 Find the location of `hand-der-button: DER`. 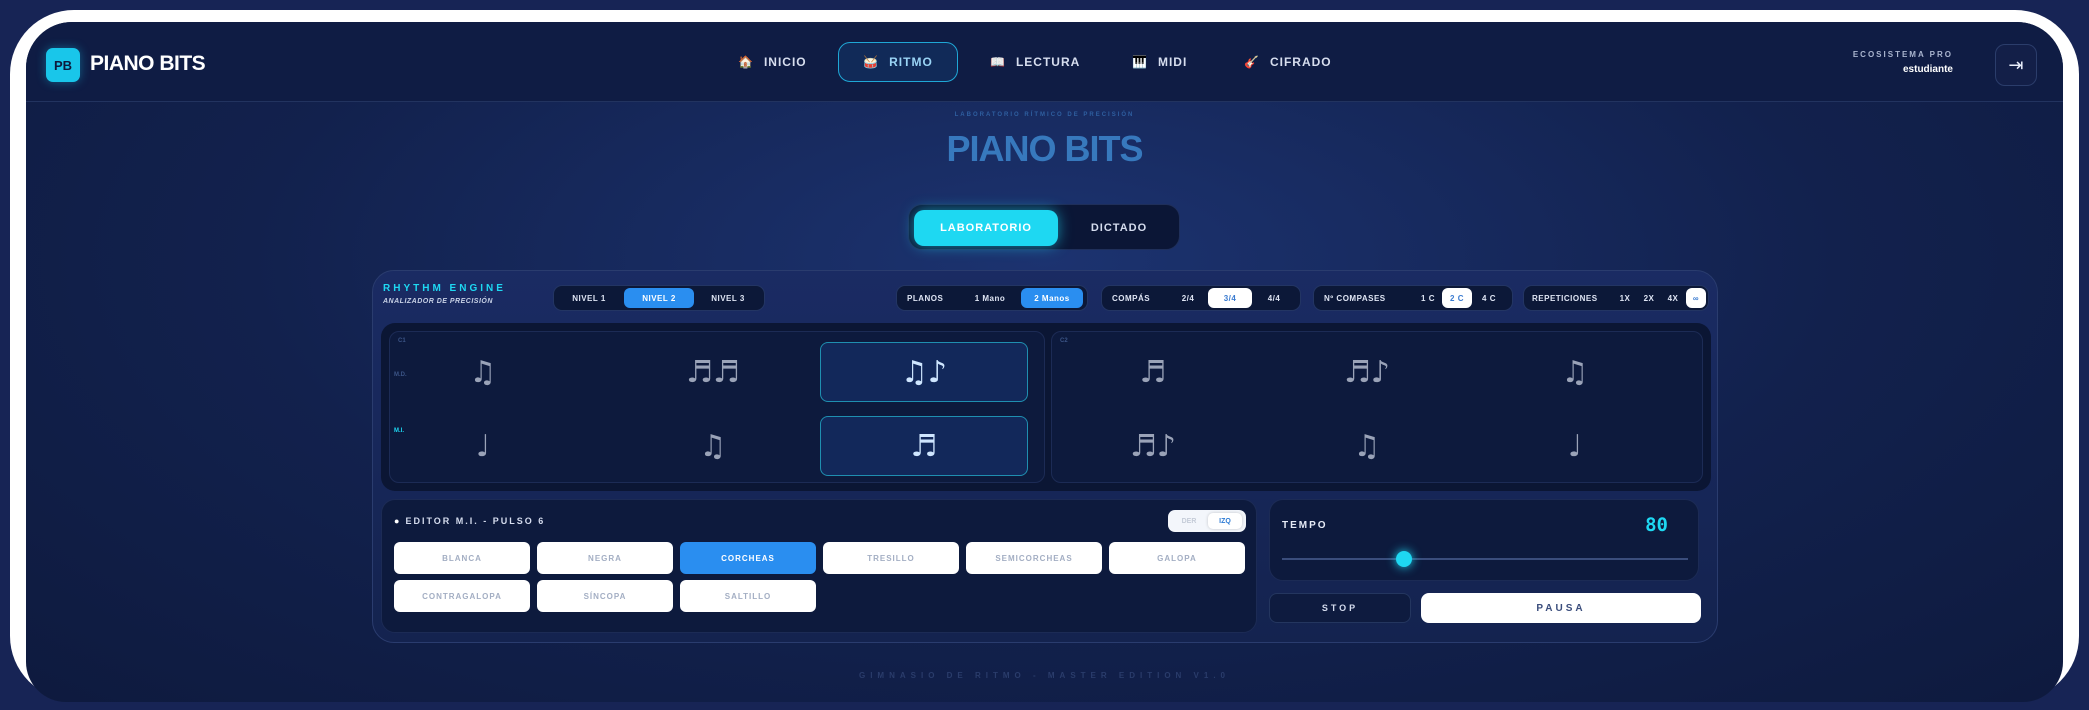

hand-der-button: DER is located at coordinates (1189, 521).